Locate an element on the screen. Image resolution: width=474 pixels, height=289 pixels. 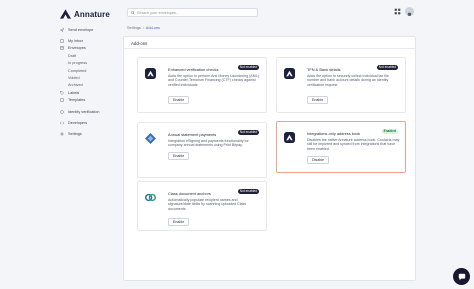
card-title: Integrations-only address book is located at coordinates (334, 133).